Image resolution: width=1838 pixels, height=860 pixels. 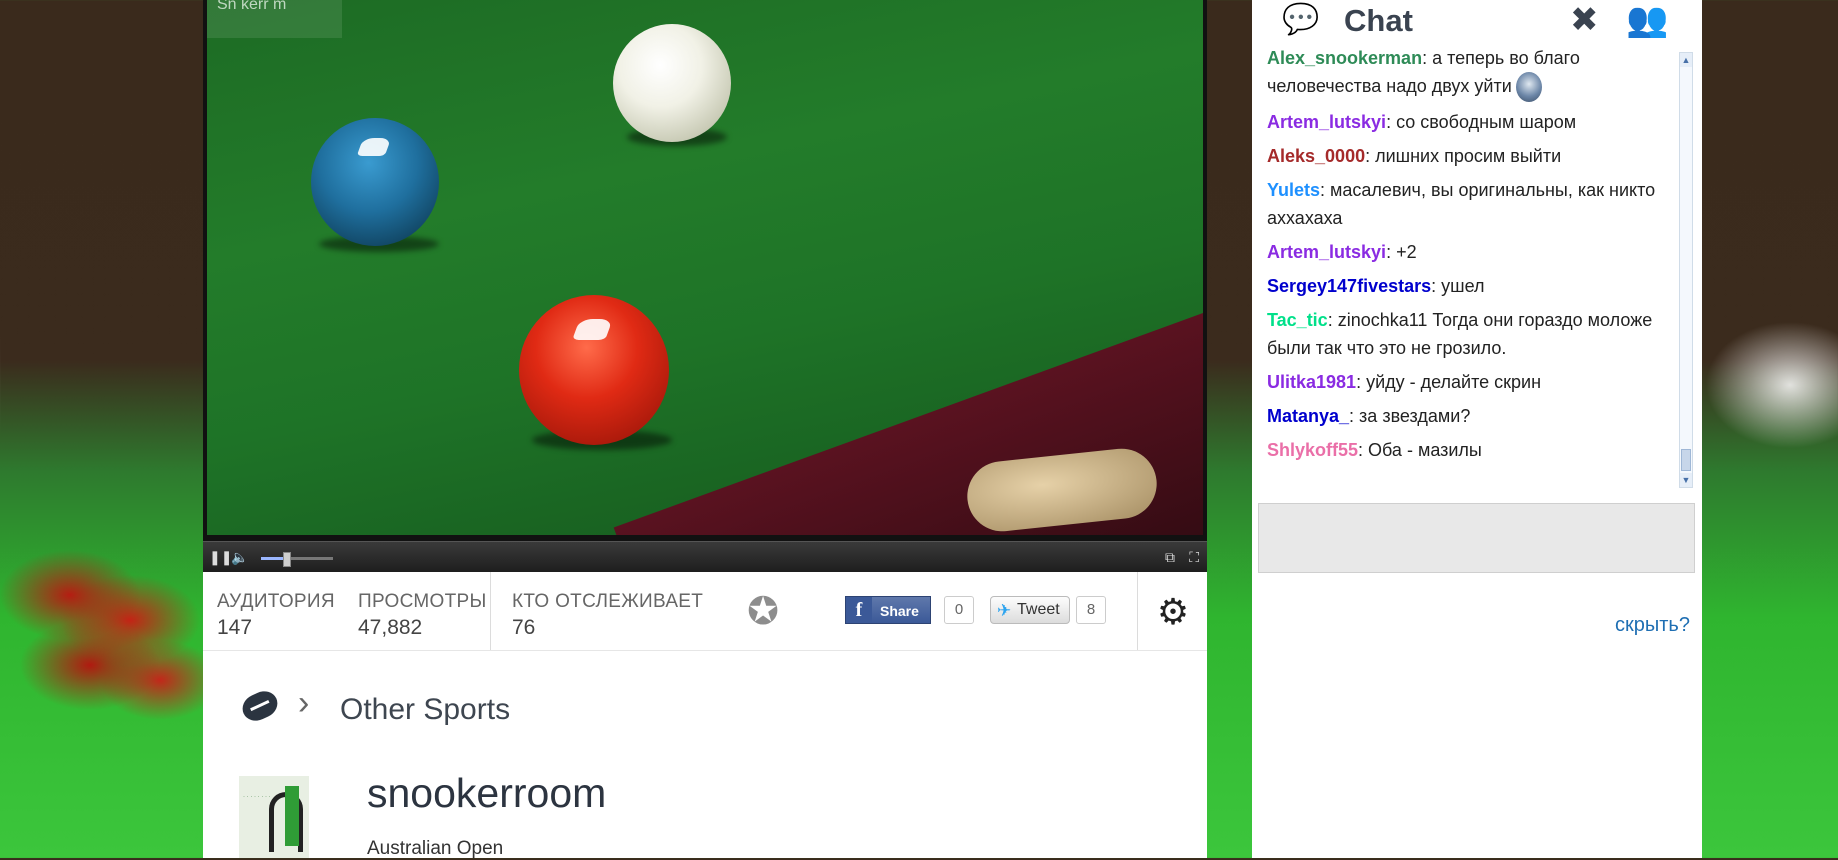 I want to click on chat-message: Sergey147fivestars: ушел, so click(x=1467, y=286).